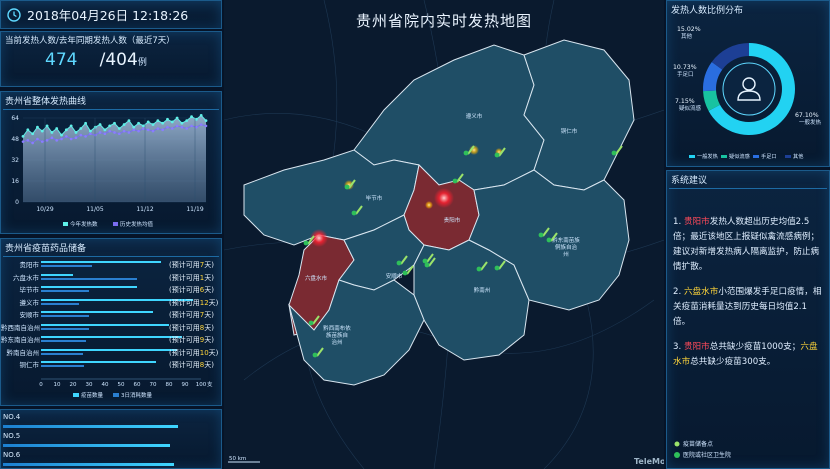 The height and width of the screenshot is (469, 830). What do you see at coordinates (121, 385) in the screenshot?
I see `x-tick-label: 50` at bounding box center [121, 385].